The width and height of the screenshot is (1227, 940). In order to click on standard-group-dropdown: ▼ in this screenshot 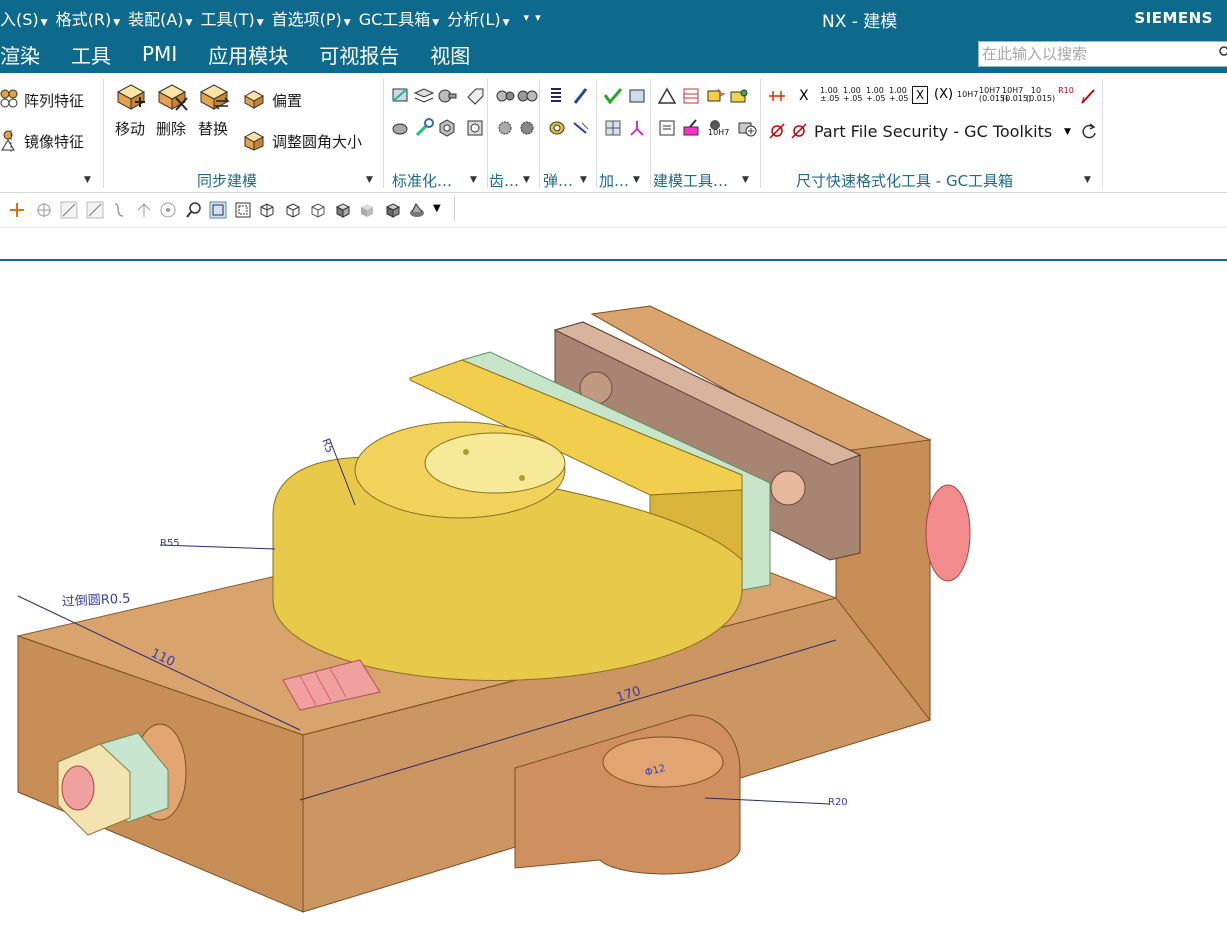, I will do `click(473, 180)`.